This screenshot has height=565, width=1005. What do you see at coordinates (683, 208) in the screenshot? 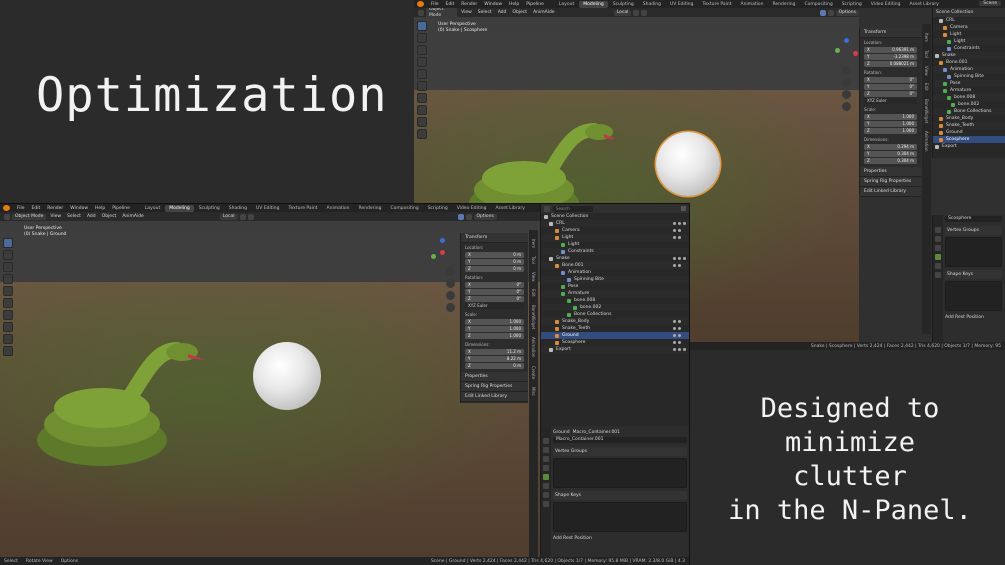
I see `filter-icon` at bounding box center [683, 208].